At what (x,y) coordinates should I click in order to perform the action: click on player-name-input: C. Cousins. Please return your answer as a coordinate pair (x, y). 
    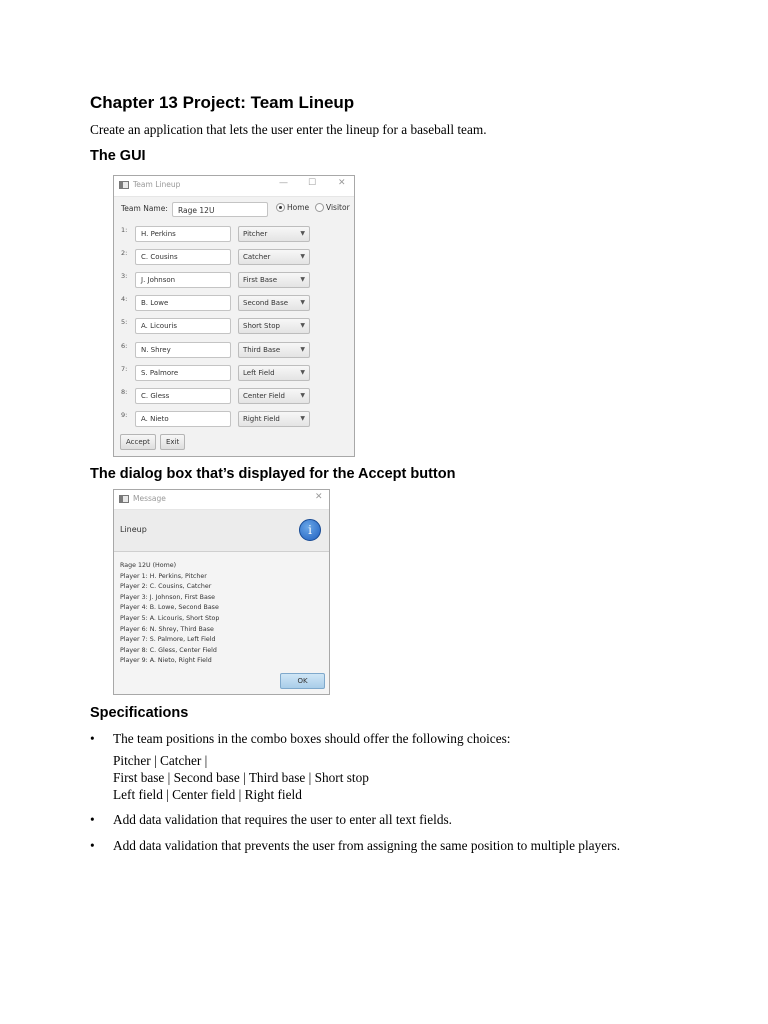
    Looking at the image, I should click on (183, 257).